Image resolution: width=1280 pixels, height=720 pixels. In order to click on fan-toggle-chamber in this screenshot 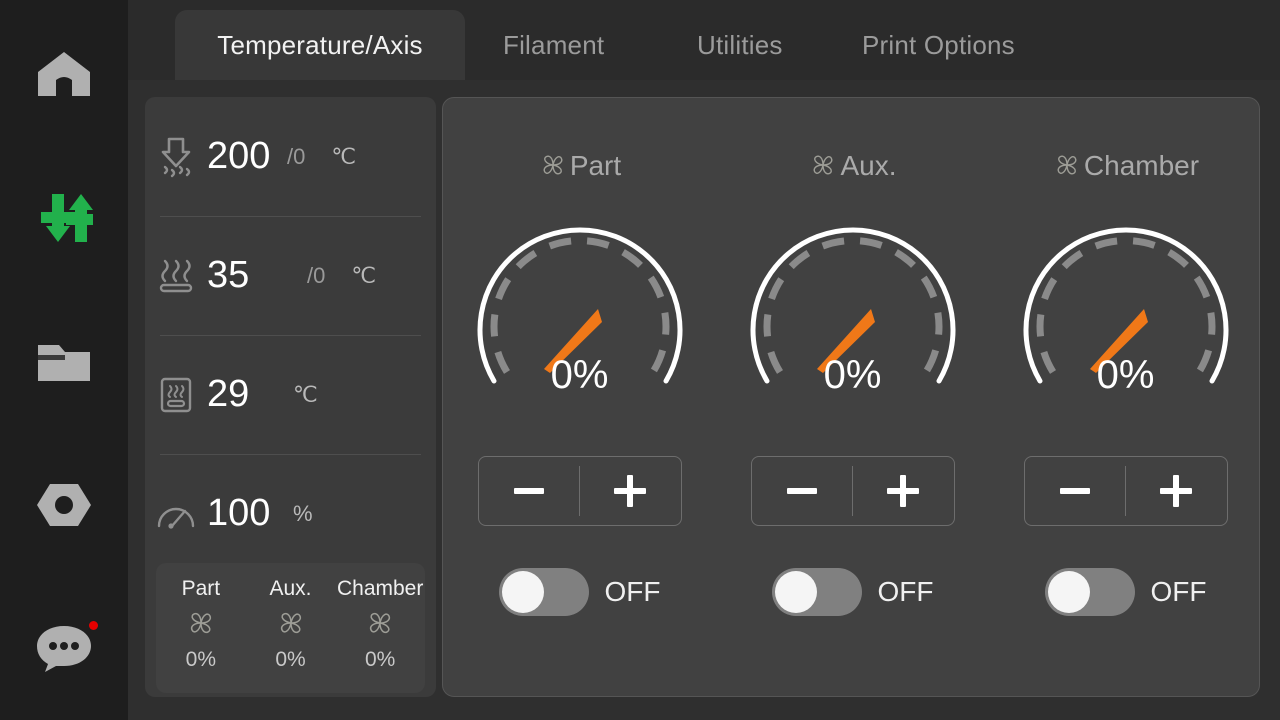, I will do `click(1089, 592)`.